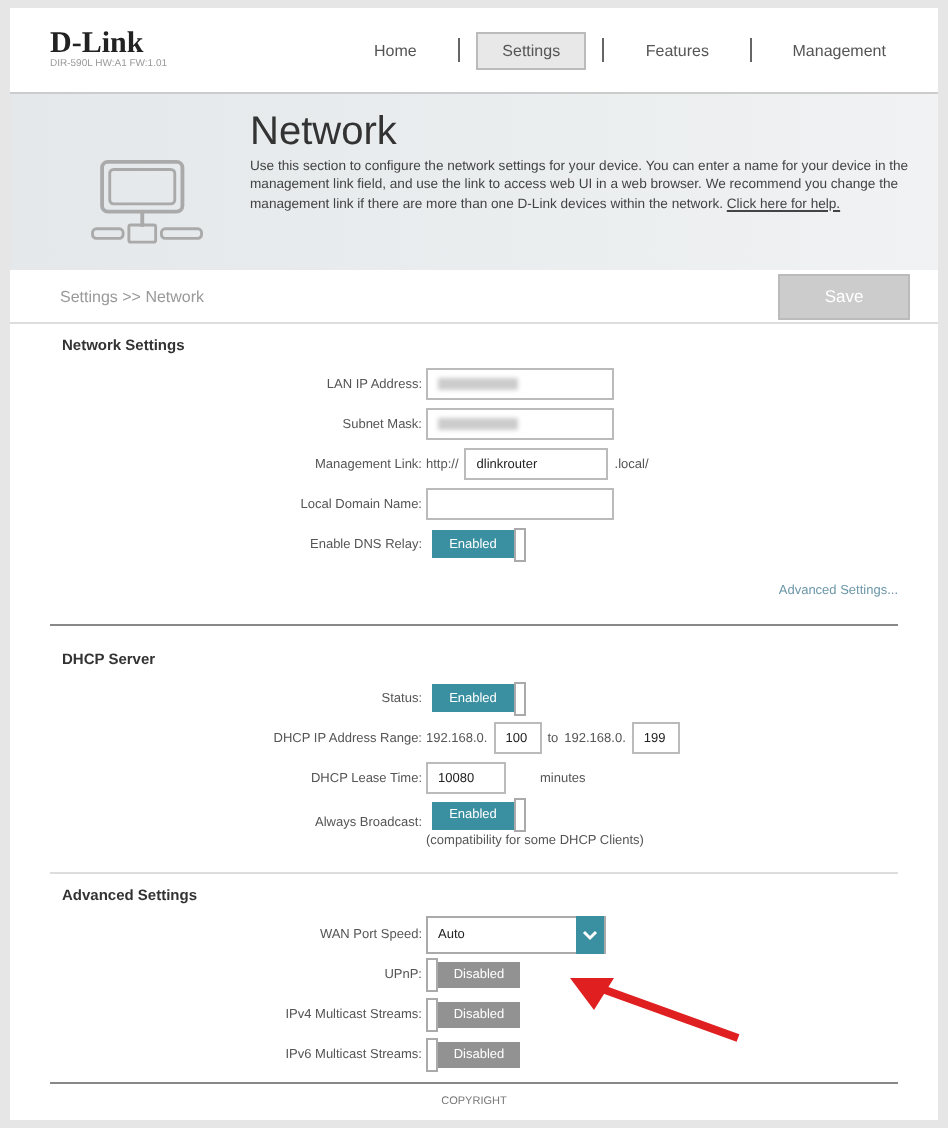 This screenshot has width=948, height=1128. Describe the element at coordinates (839, 50) in the screenshot. I see `nav-tab: Management` at that location.